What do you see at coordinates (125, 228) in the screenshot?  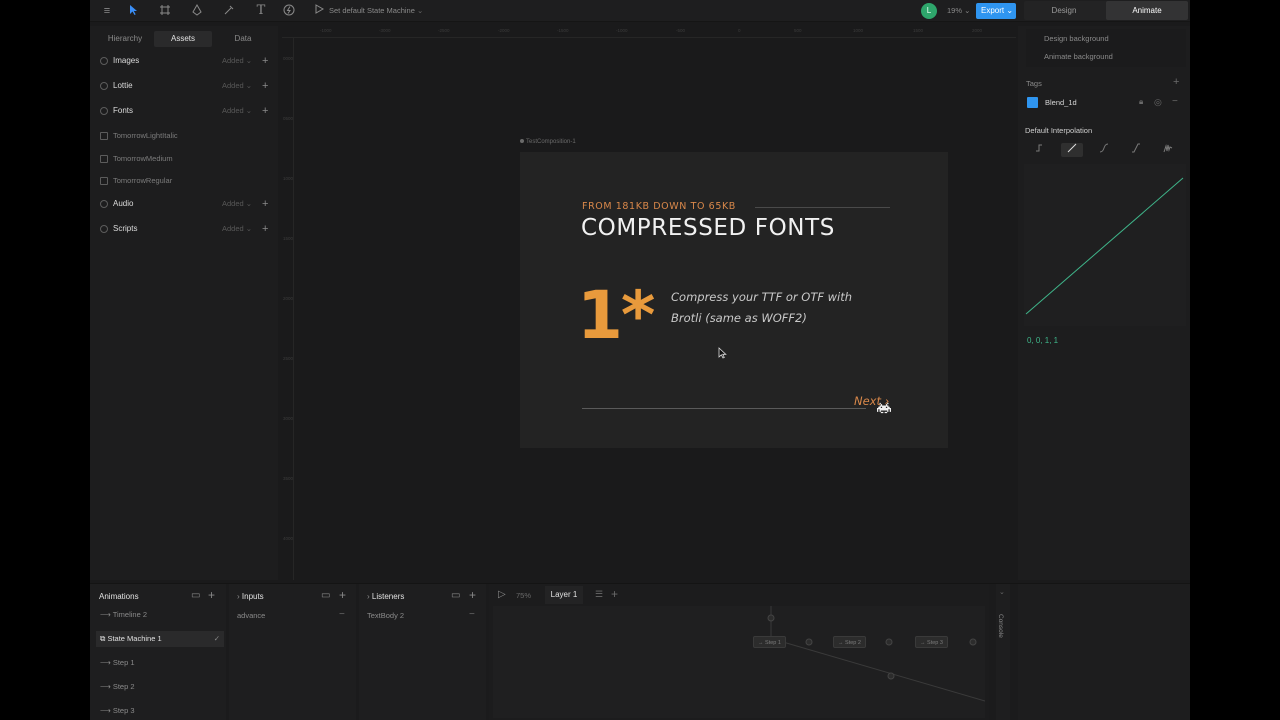 I see `scripts-label: Scripts` at bounding box center [125, 228].